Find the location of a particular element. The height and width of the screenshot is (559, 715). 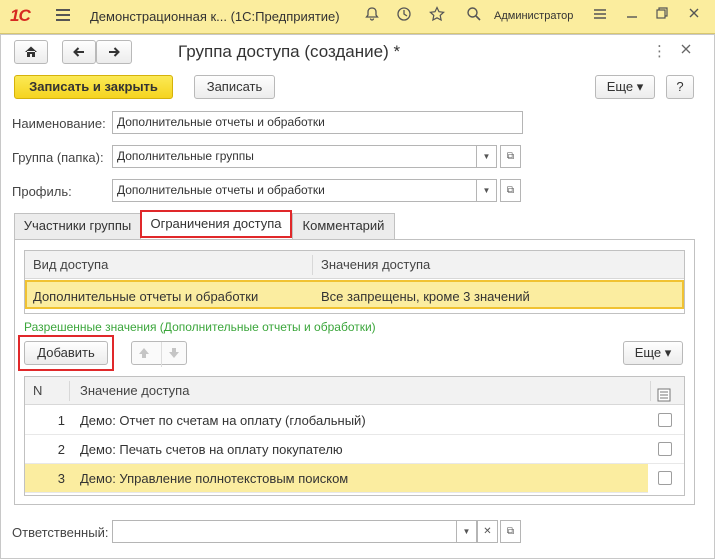

form-title: Группа доступа (создание) * is located at coordinates (289, 51).